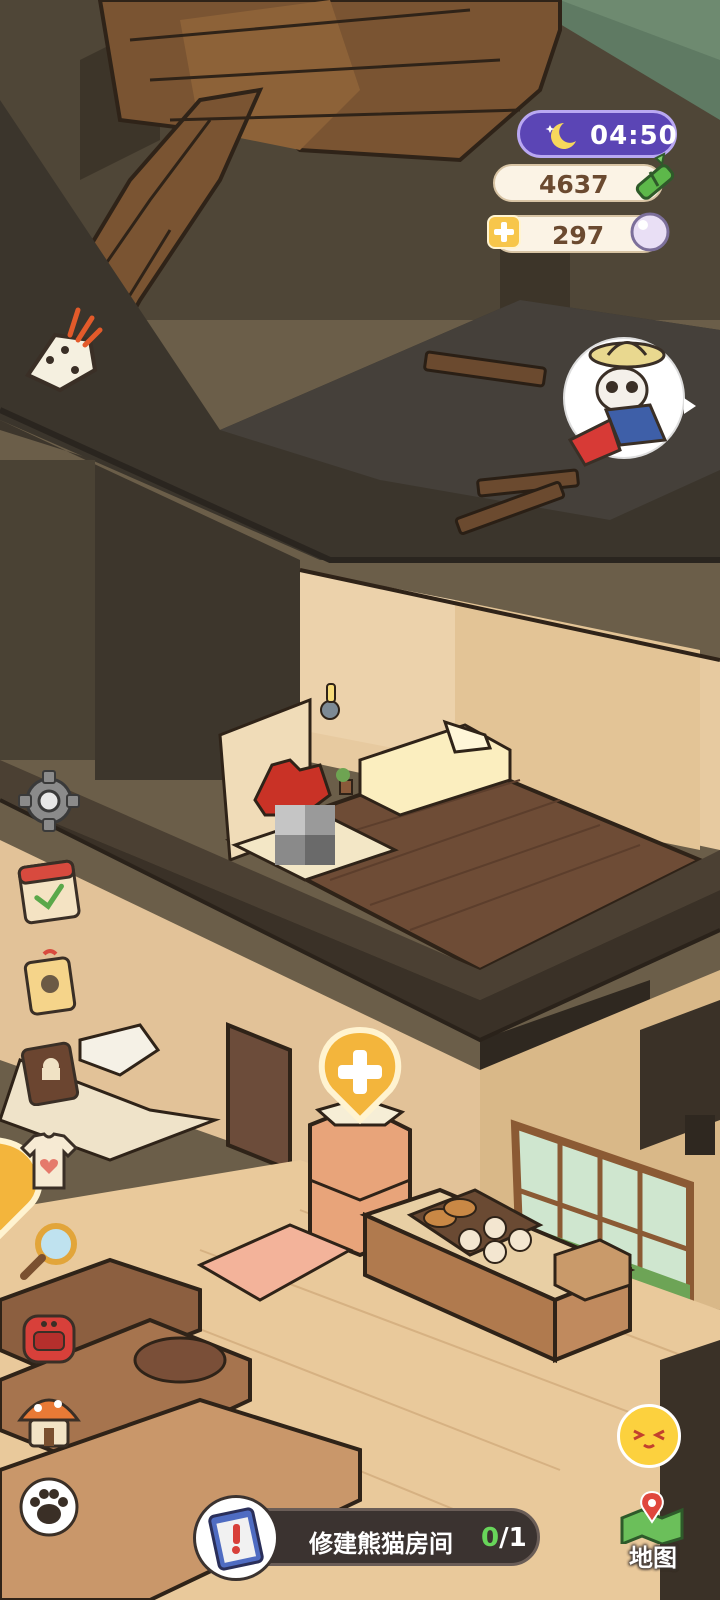 The width and height of the screenshot is (720, 1600). I want to click on add-pearl-button, so click(504, 232).